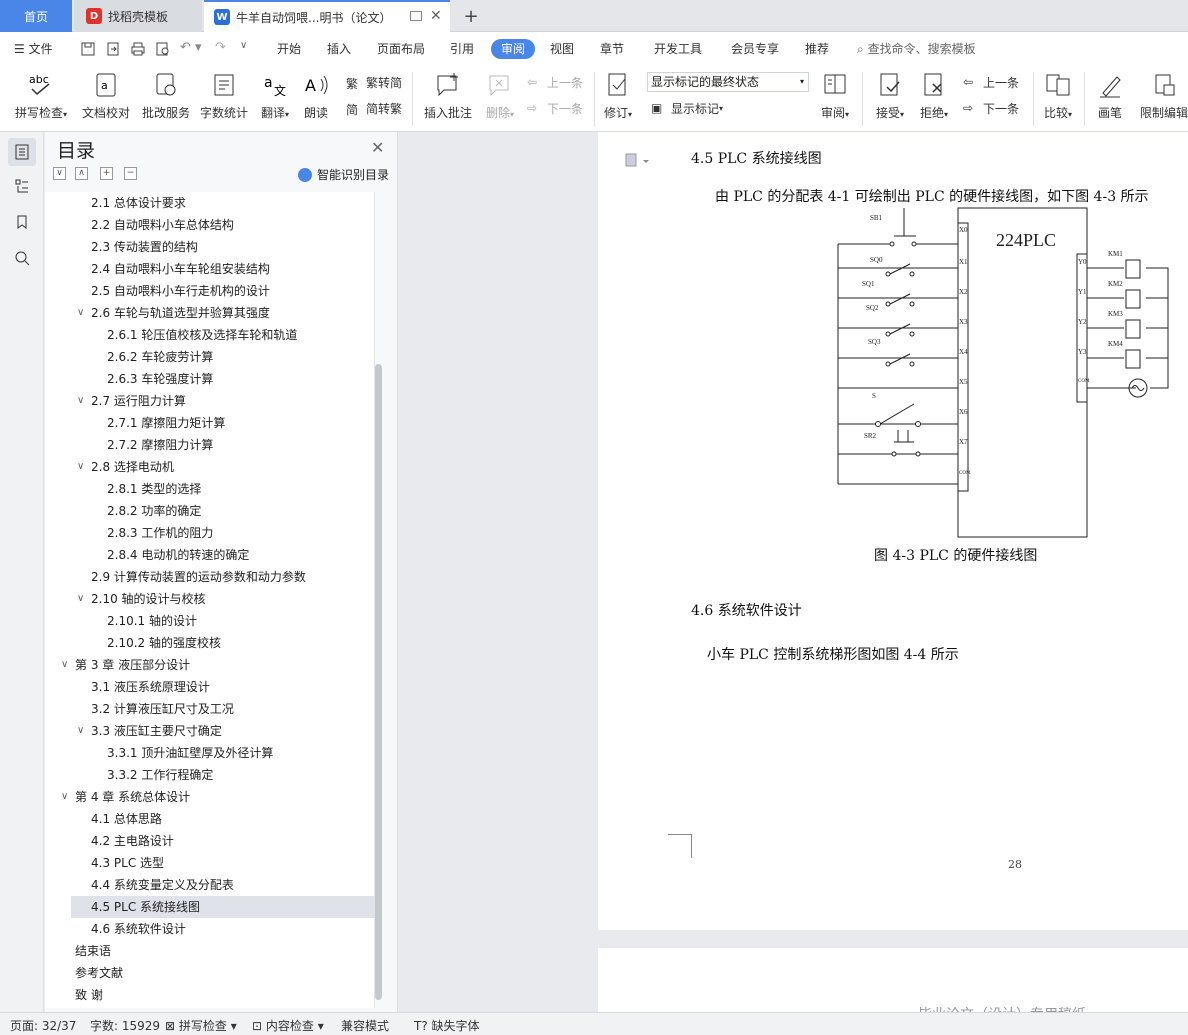 This screenshot has height=1035, width=1188. I want to click on menu-chapter: 章节, so click(612, 49).